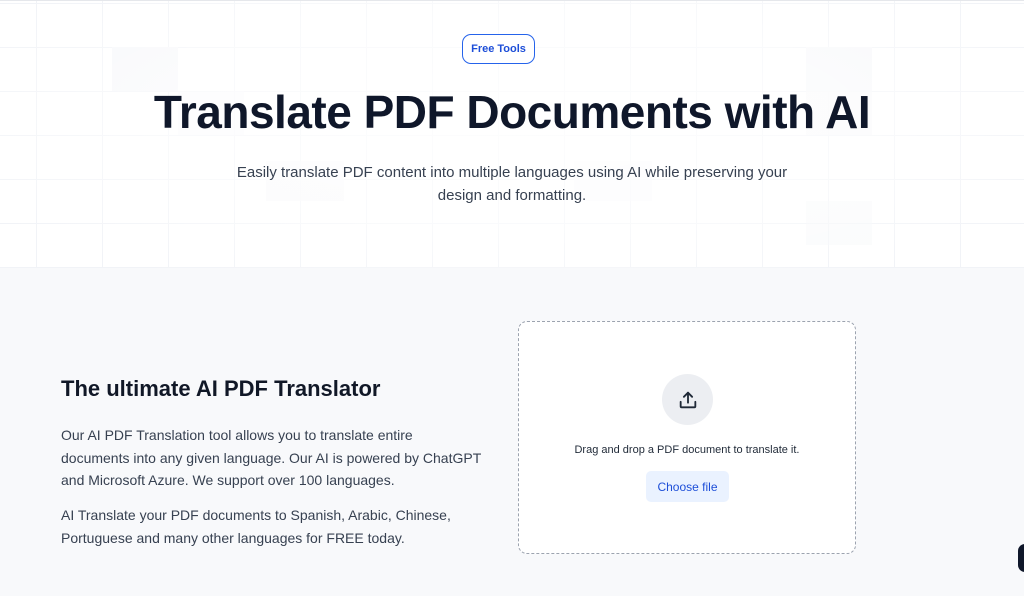  I want to click on page-title: Translate PDF Documents with AI, so click(512, 112).